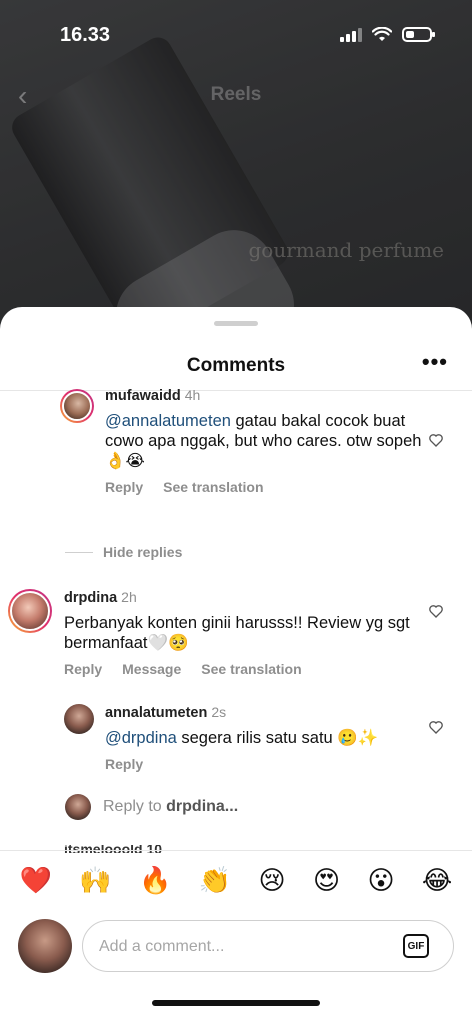 This screenshot has width=472, height=1023. Describe the element at coordinates (123, 552) in the screenshot. I see `hide-replies-button: Hide replies` at that location.